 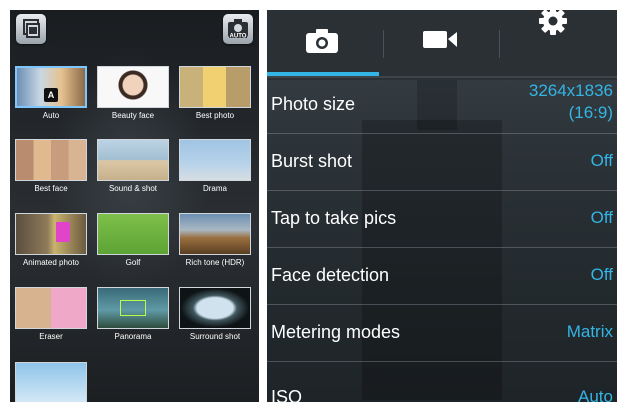 I want to click on mode-label: Beauty face, so click(x=133, y=115).